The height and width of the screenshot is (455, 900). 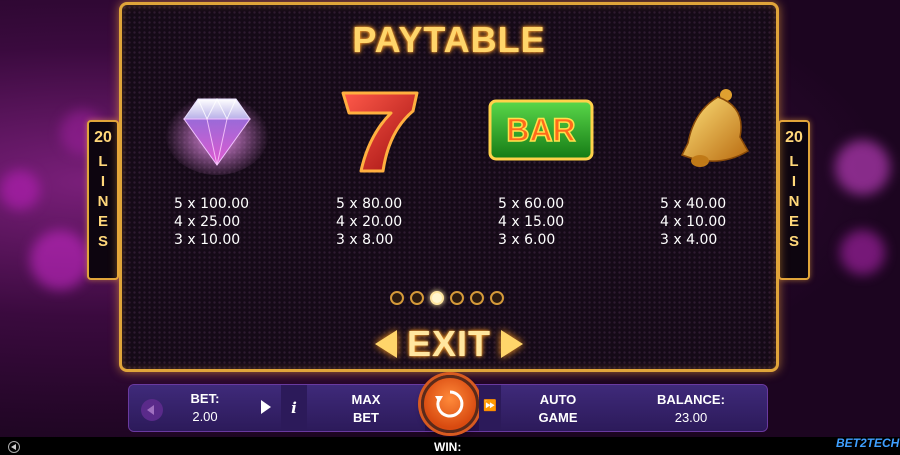 I want to click on info-button: i, so click(x=294, y=408).